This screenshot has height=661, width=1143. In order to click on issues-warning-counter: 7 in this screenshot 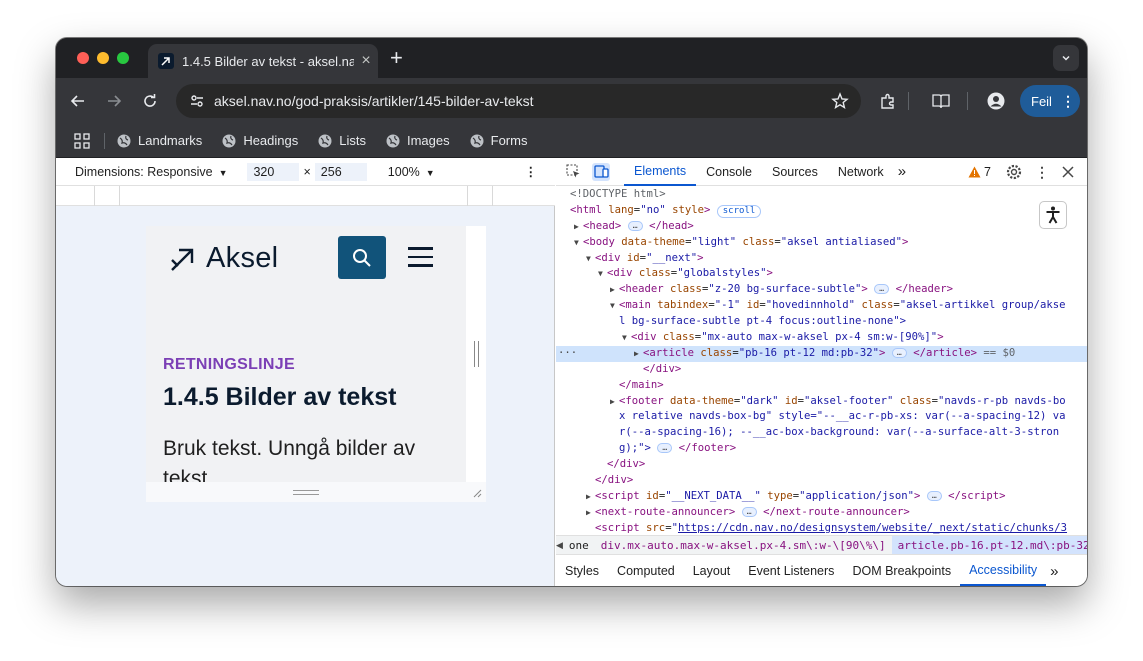, I will do `click(979, 172)`.